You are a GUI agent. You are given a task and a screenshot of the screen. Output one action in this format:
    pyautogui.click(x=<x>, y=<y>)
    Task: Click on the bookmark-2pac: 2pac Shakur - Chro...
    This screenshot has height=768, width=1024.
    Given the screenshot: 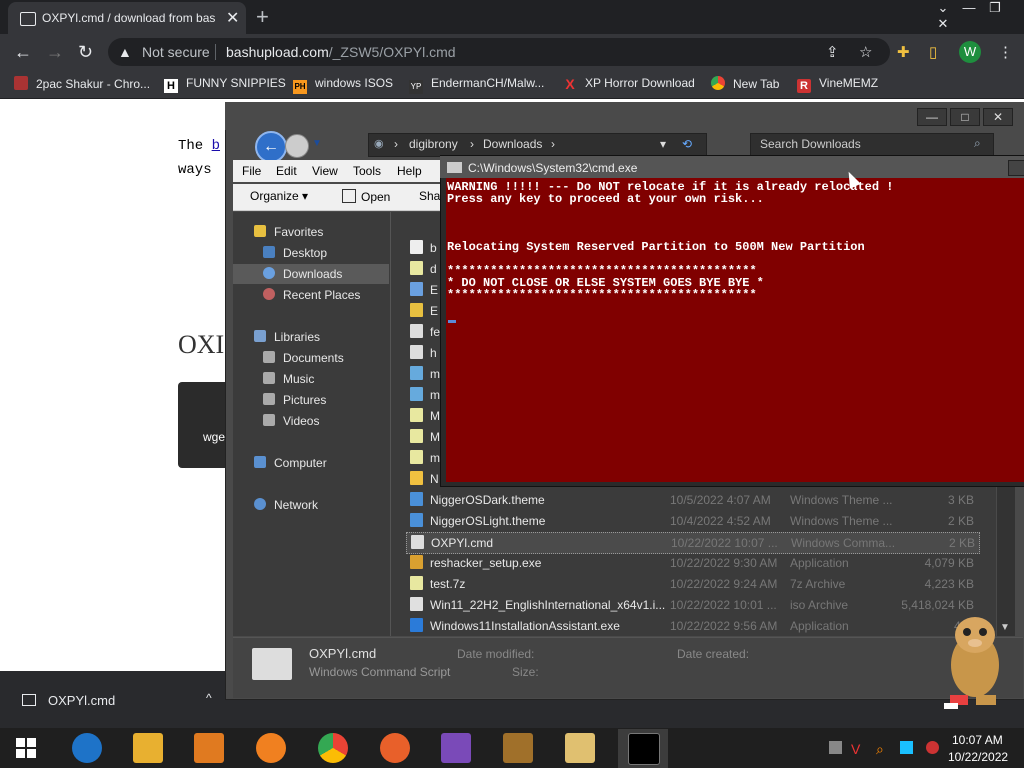 What is the action you would take?
    pyautogui.click(x=82, y=83)
    